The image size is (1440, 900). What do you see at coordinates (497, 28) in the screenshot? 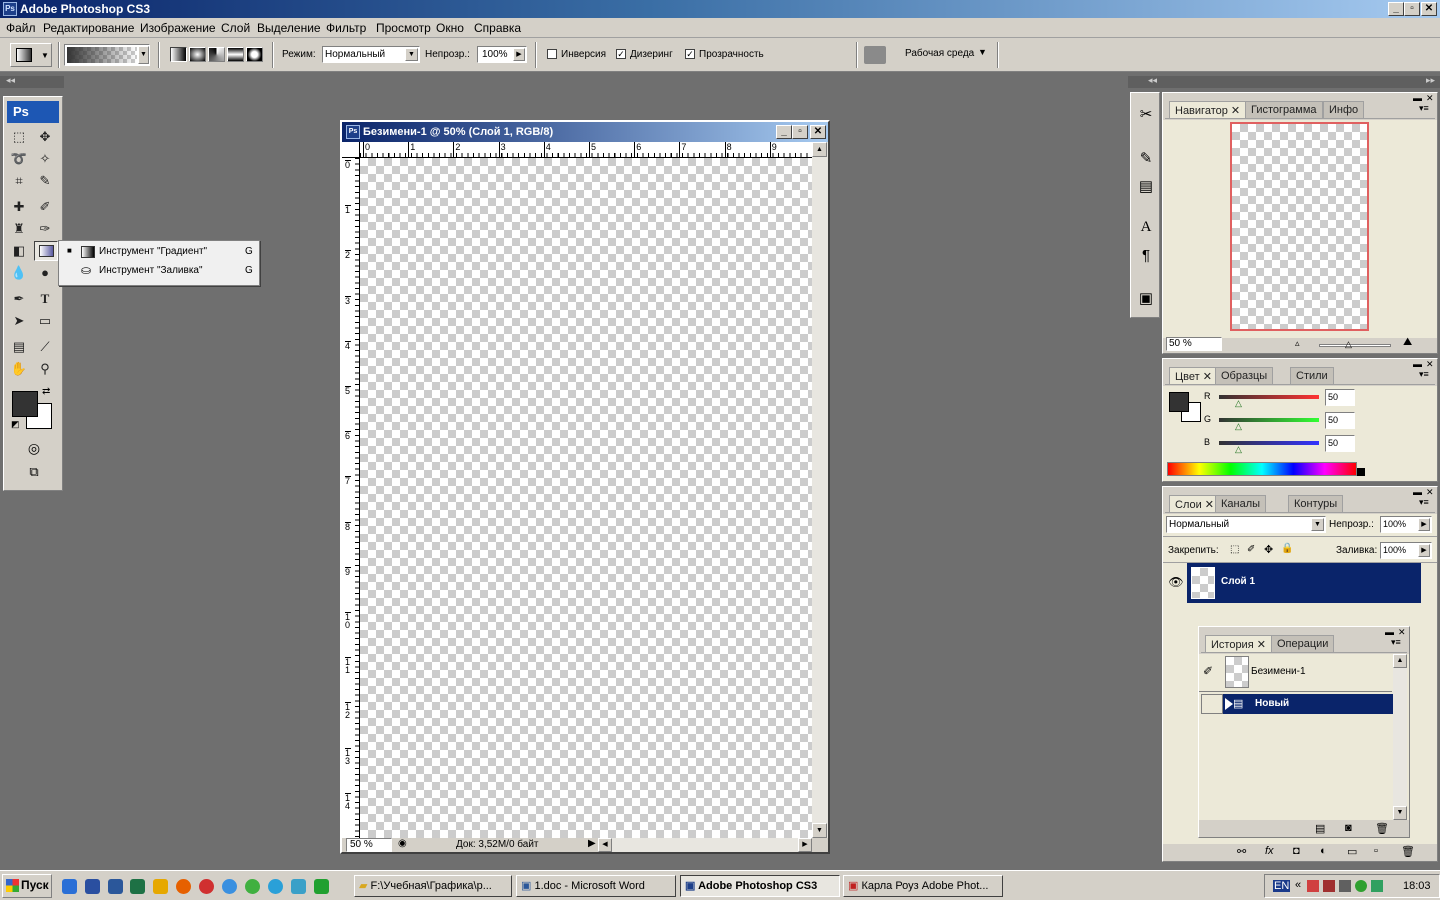
I see `menu-help: Справка` at bounding box center [497, 28].